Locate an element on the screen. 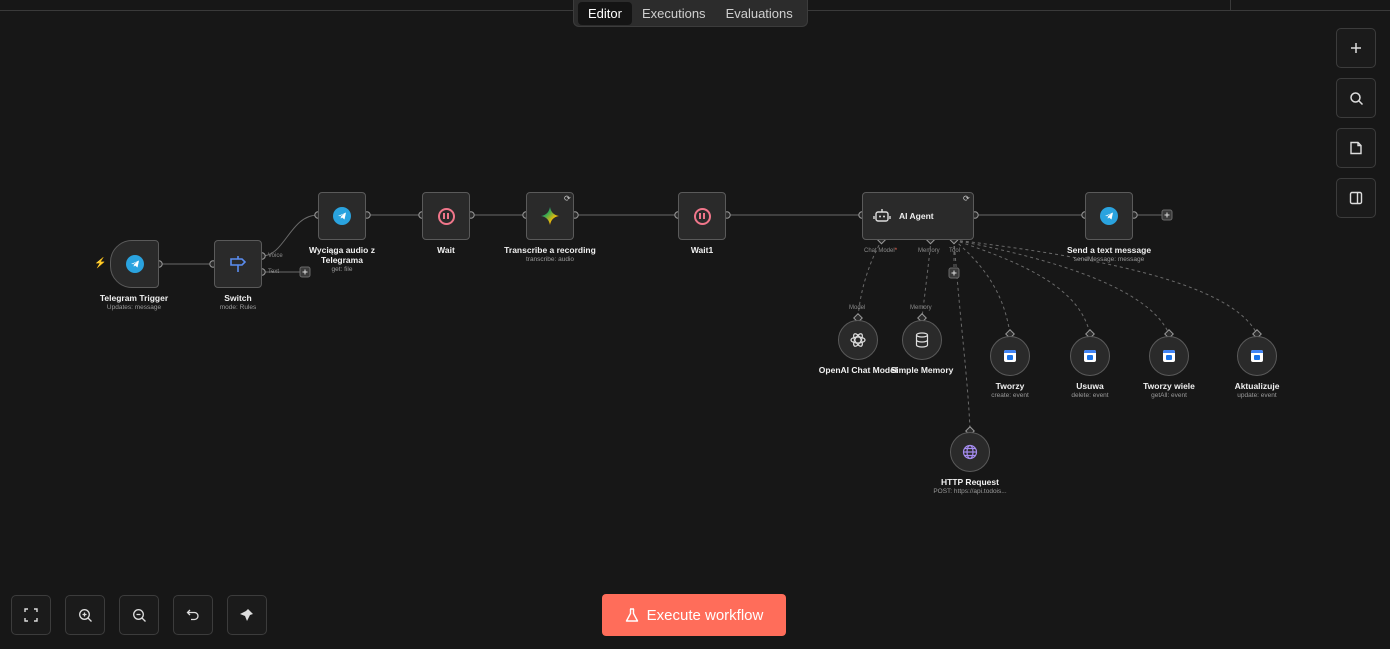 Image resolution: width=1390 pixels, height=649 pixels. node-title: Aktualizuje is located at coordinates (1257, 386).